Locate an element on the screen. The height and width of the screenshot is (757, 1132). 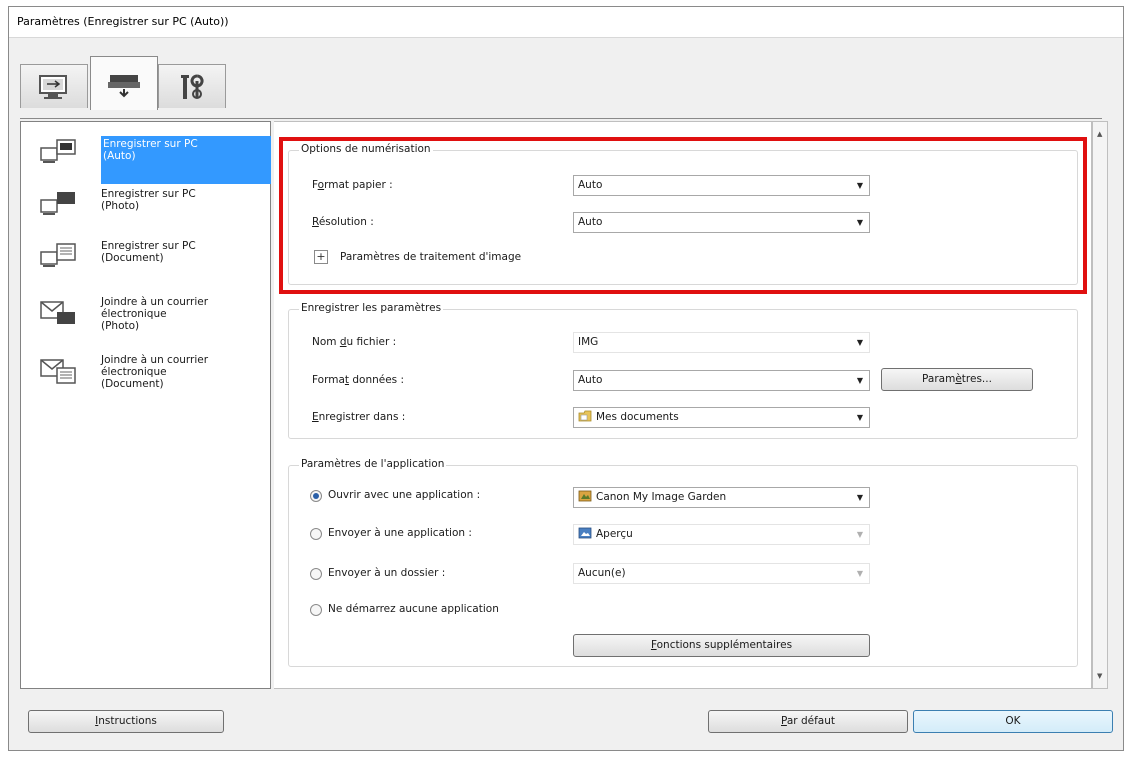
scanner-icon is located at coordinates (124, 85).